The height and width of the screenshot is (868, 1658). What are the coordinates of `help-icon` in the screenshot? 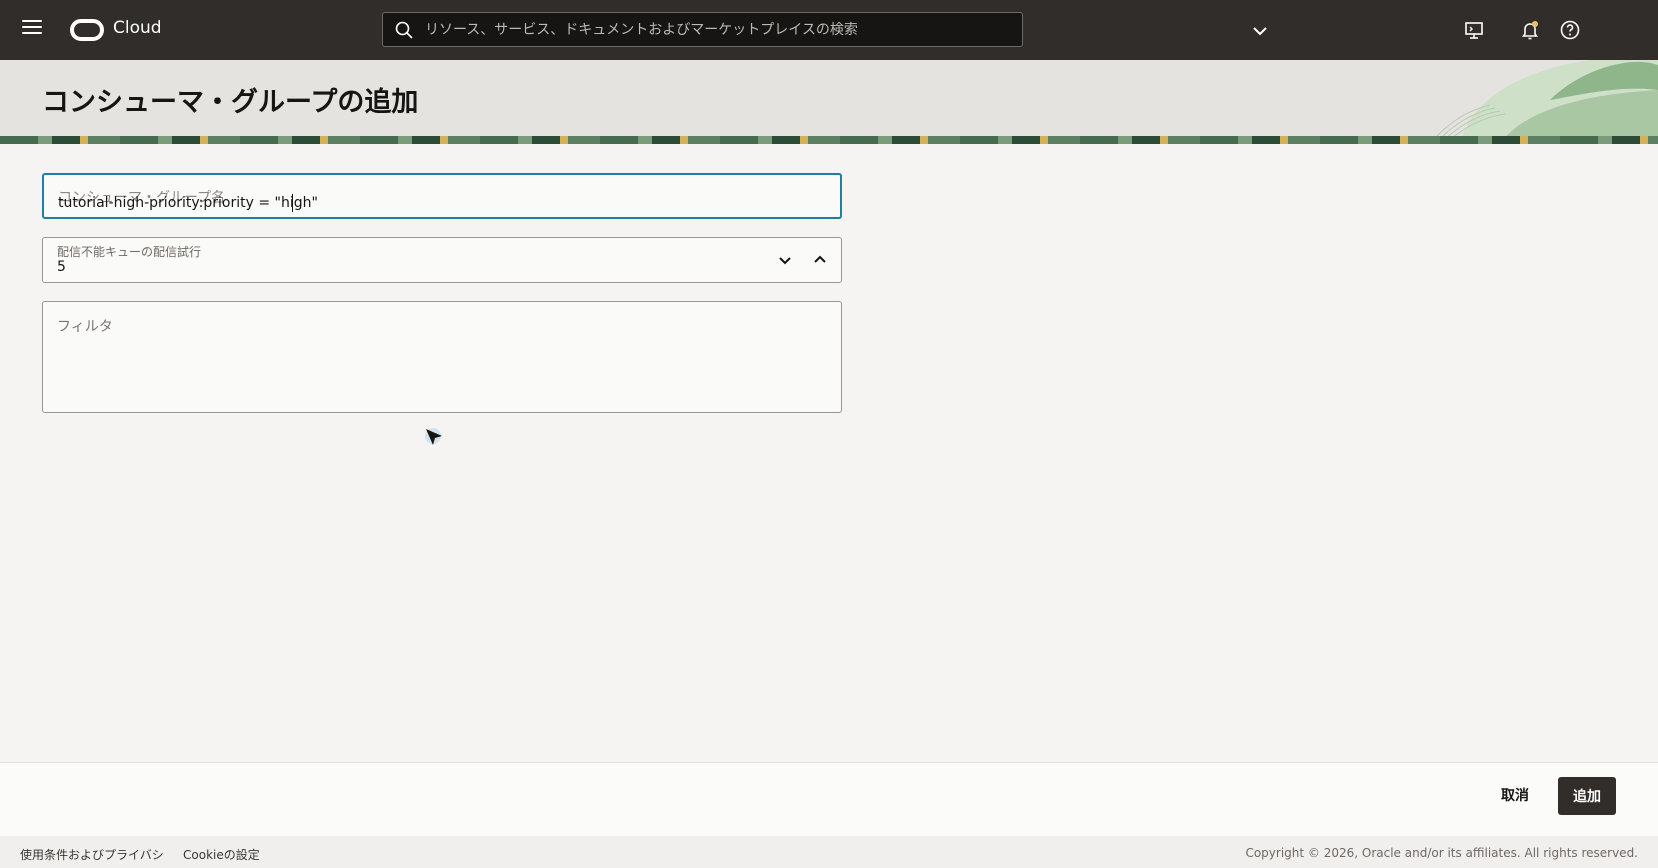 It's located at (1570, 30).